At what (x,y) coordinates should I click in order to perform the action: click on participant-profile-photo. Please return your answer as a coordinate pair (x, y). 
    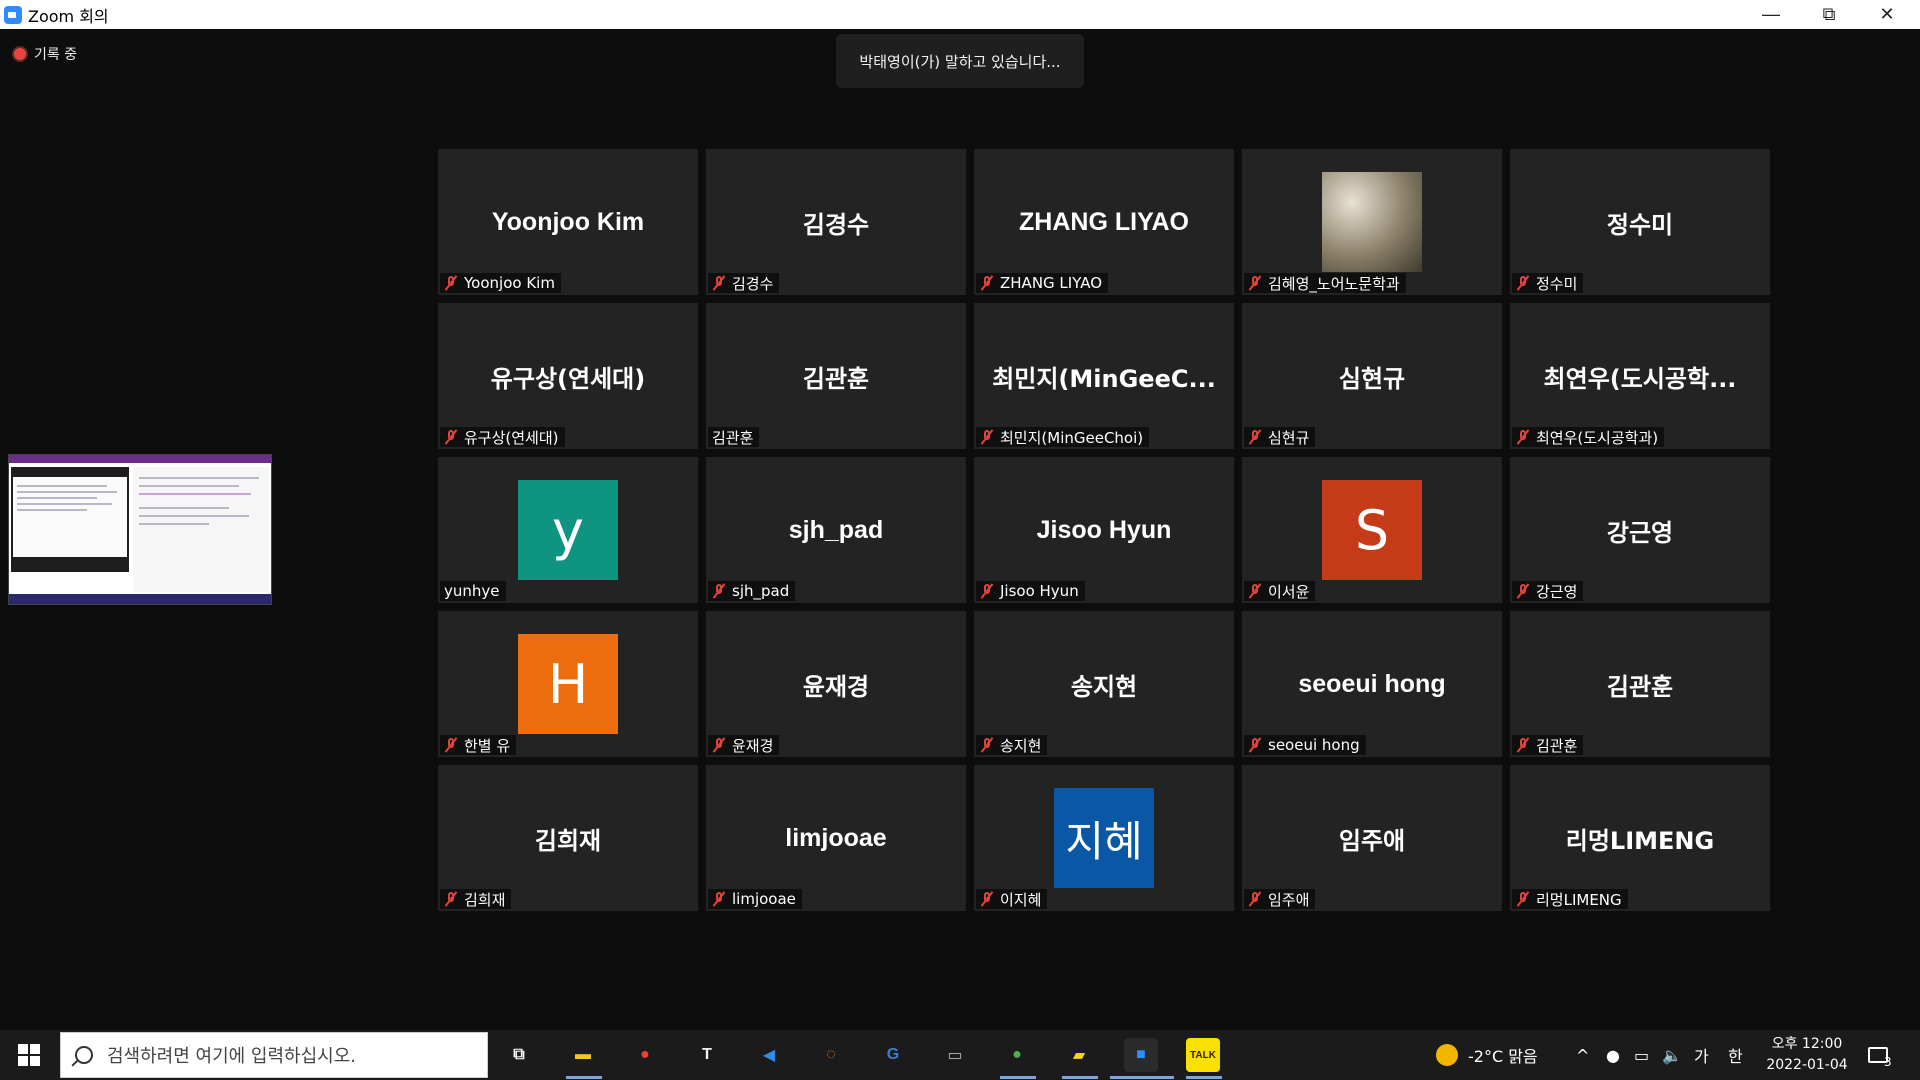
    Looking at the image, I should click on (1372, 222).